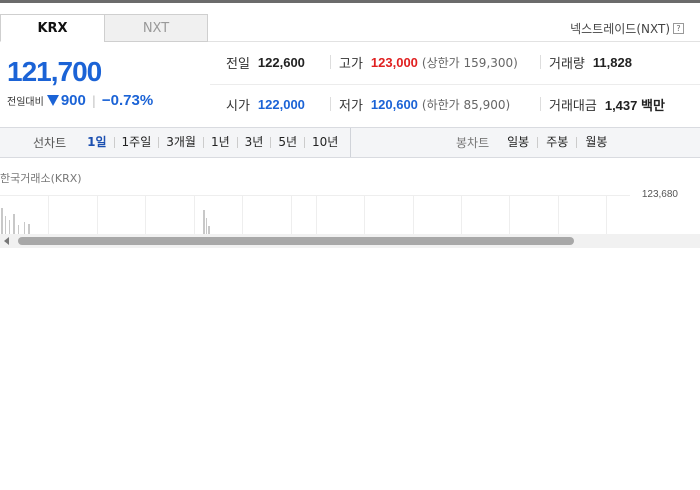  What do you see at coordinates (281, 62) in the screenshot?
I see `stat-value: 122,600` at bounding box center [281, 62].